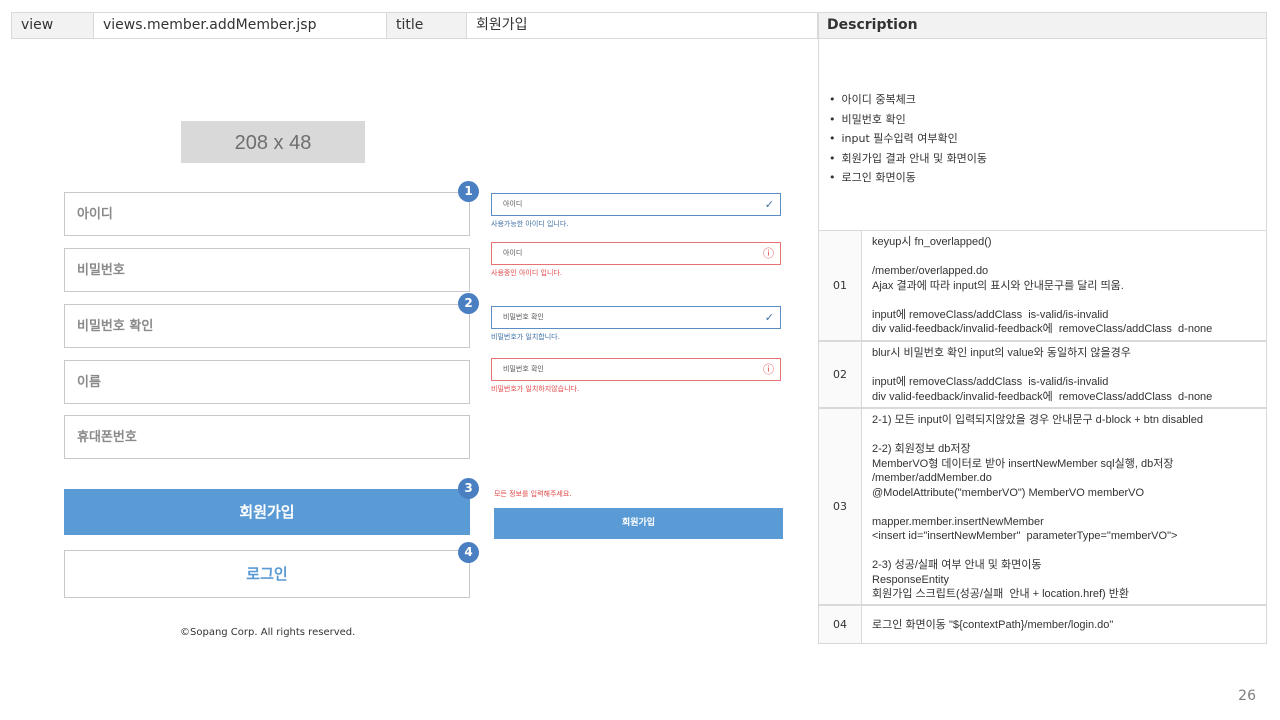  Describe the element at coordinates (533, 494) in the screenshot. I see `required-all-message: 모든 정보를 입력해주세요.` at that location.